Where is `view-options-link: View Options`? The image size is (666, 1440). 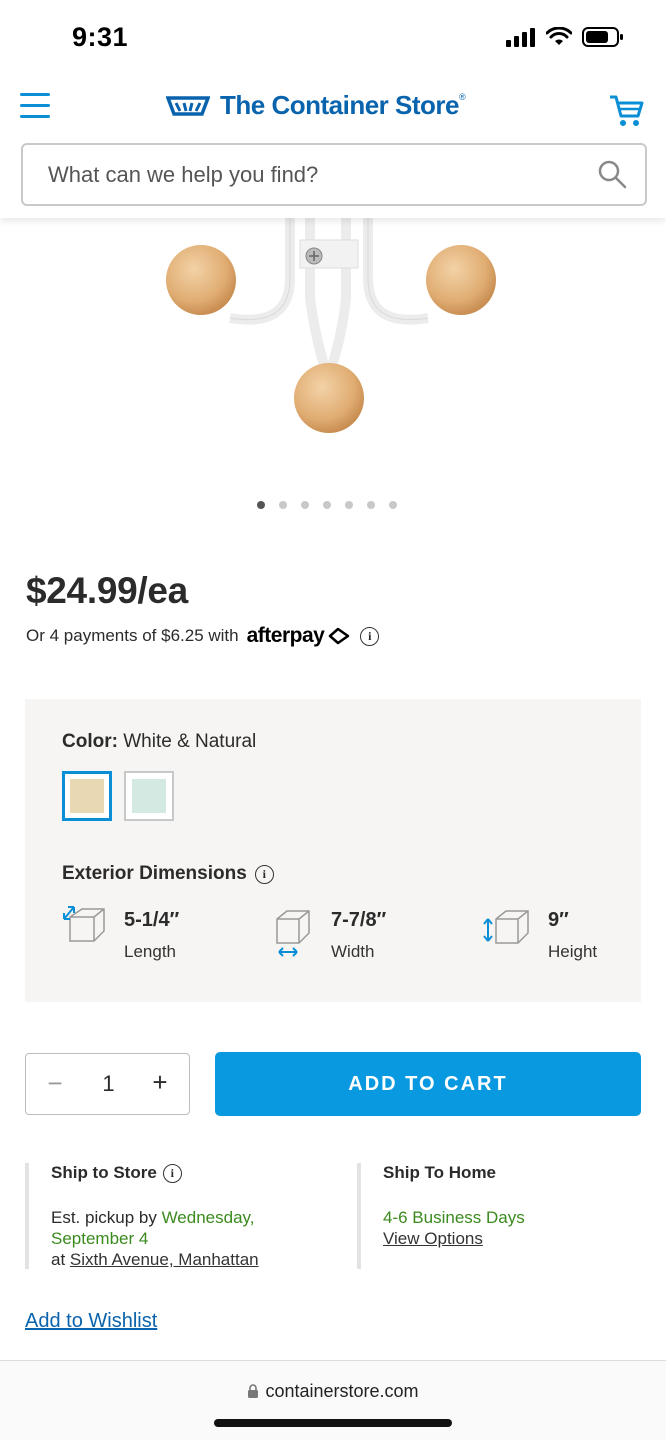 view-options-link: View Options is located at coordinates (433, 1238).